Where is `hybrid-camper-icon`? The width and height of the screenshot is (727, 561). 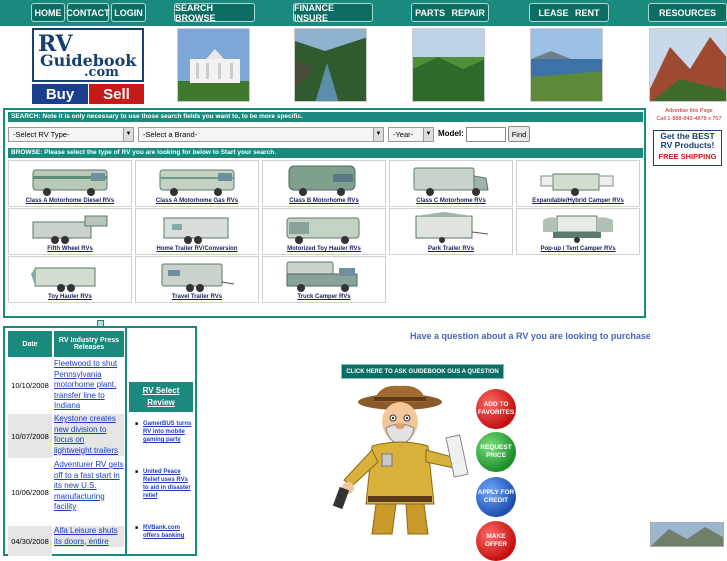 hybrid-camper-icon is located at coordinates (577, 184).